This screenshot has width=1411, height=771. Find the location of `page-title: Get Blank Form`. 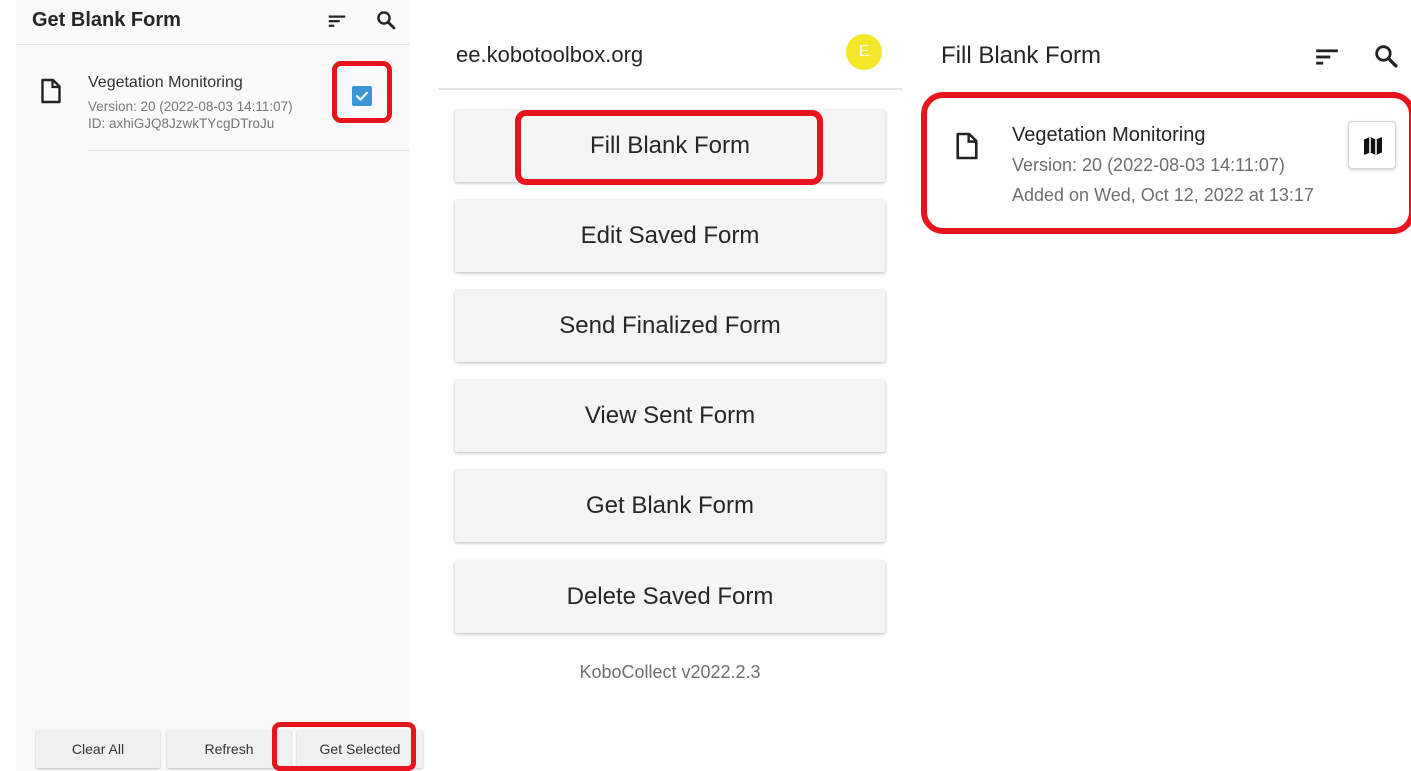

page-title: Get Blank Form is located at coordinates (106, 20).